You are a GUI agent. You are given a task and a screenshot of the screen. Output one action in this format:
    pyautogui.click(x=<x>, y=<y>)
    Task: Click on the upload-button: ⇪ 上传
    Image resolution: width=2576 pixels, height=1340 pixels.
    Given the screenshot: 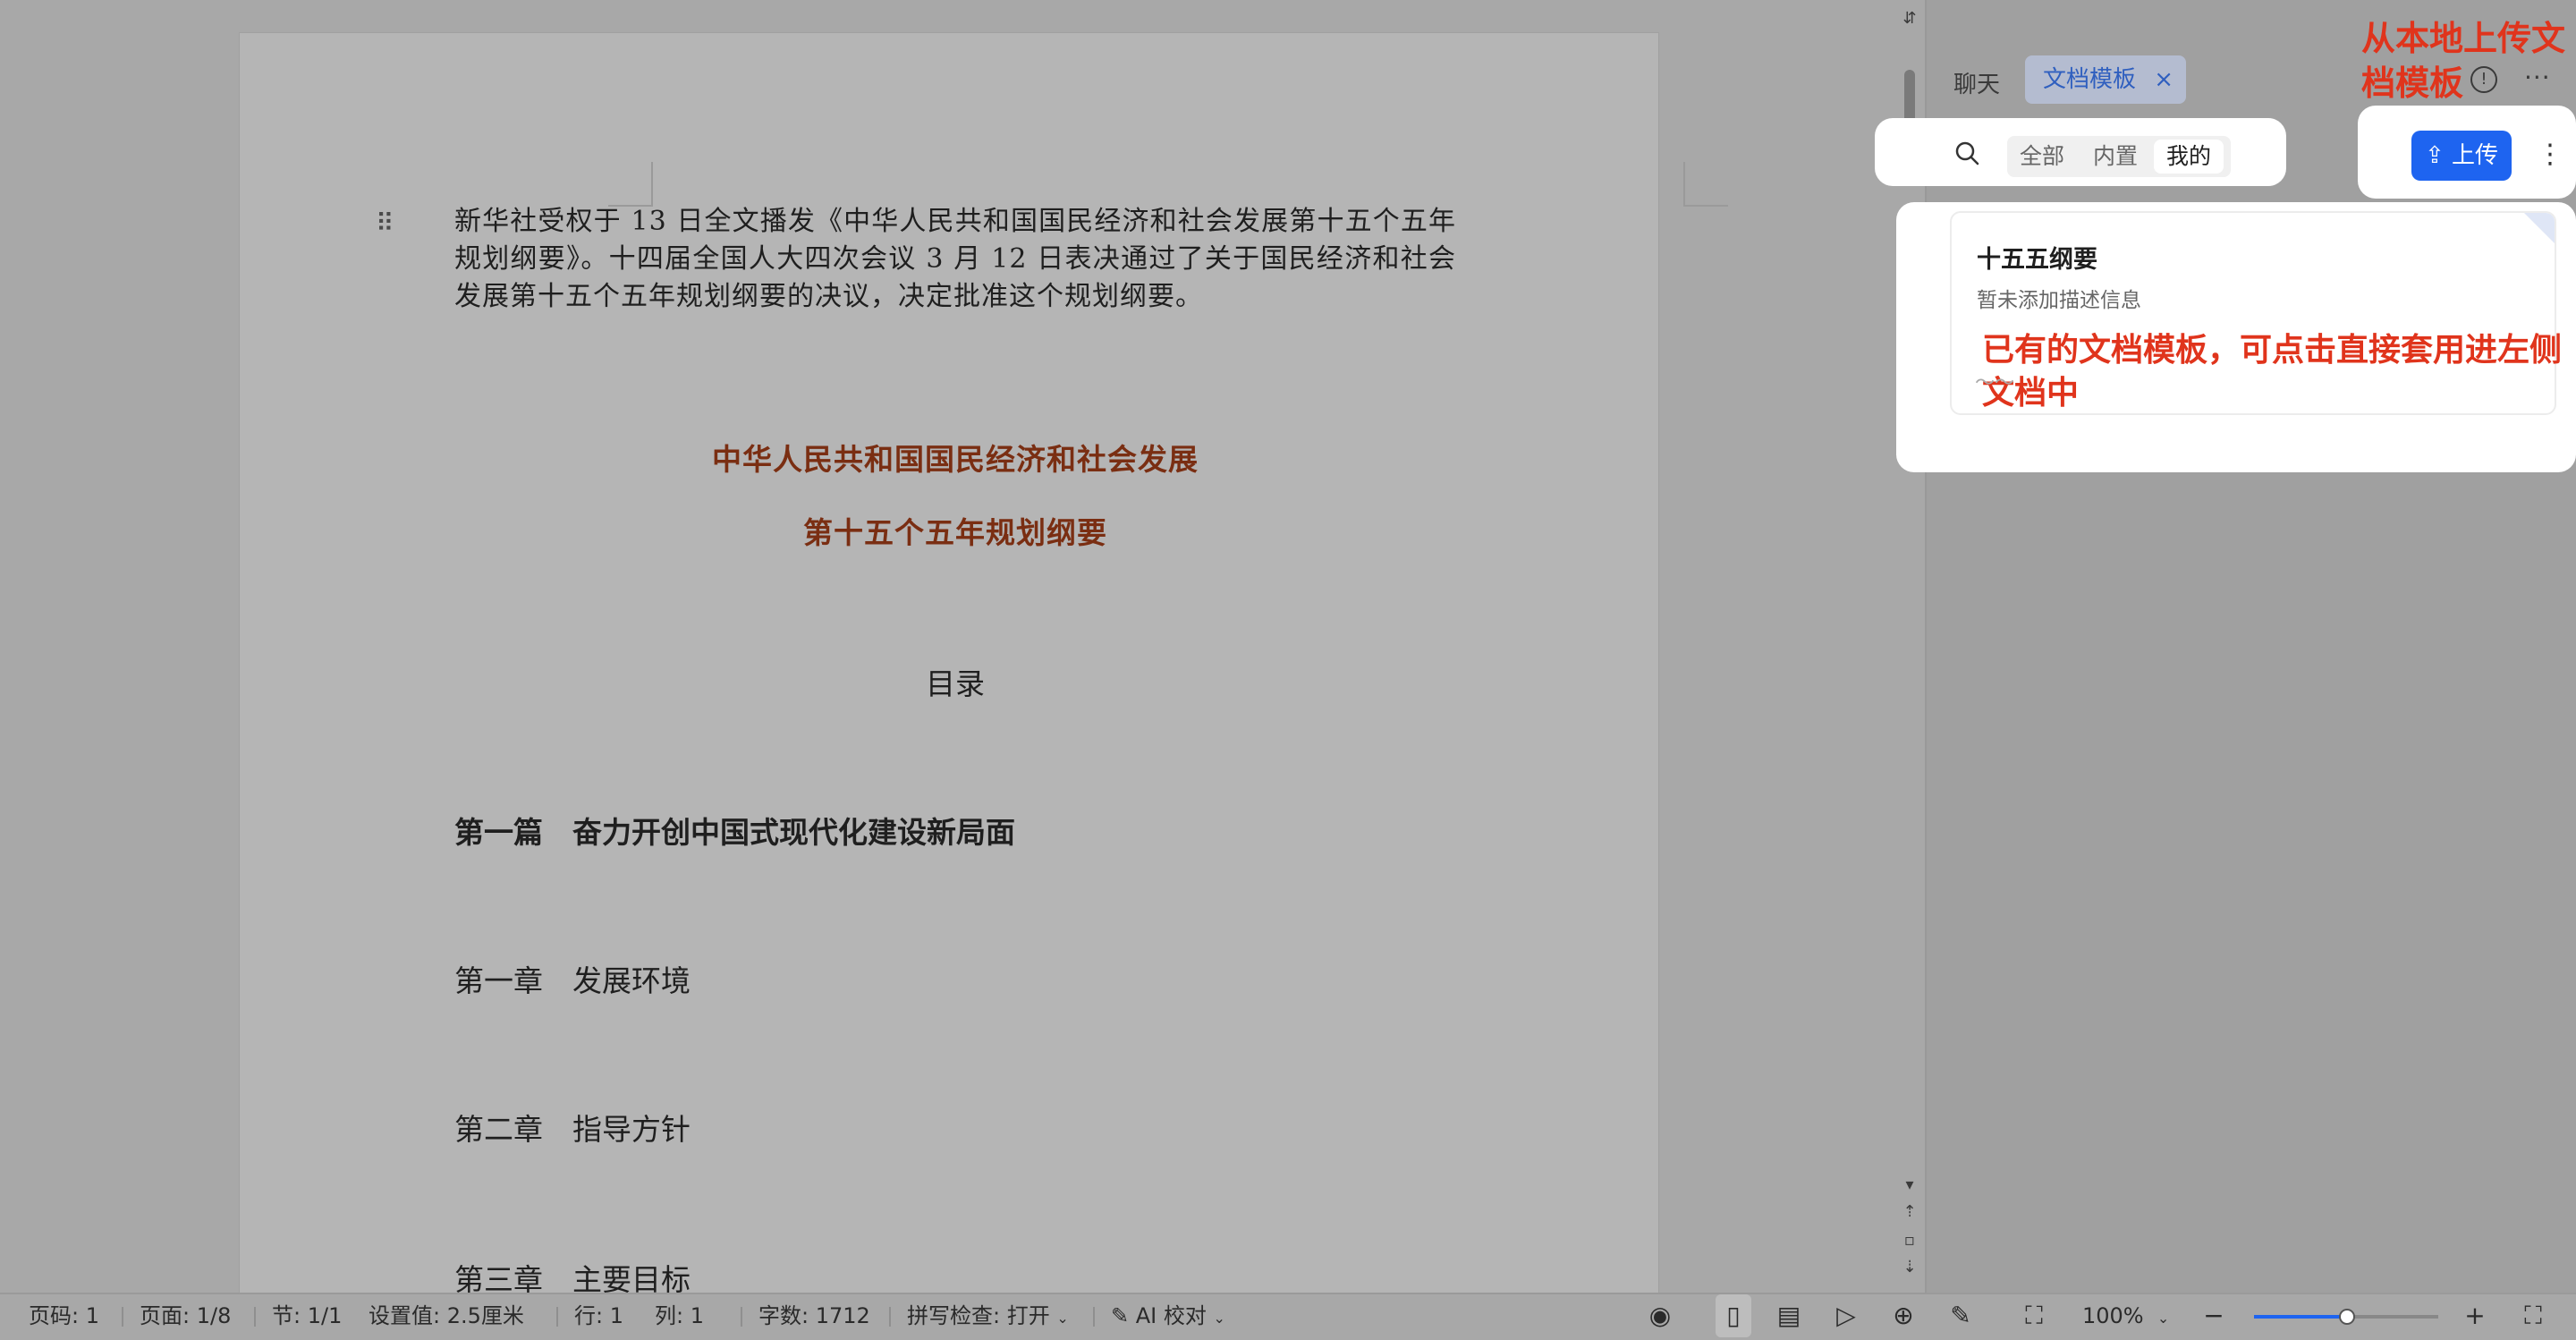 What is the action you would take?
    pyautogui.click(x=2461, y=156)
    